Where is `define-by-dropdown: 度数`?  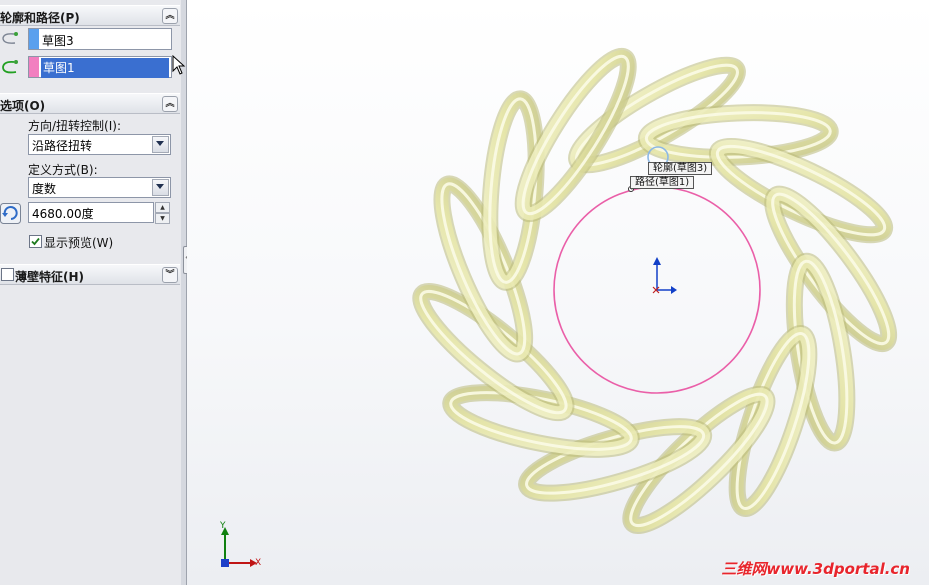 define-by-dropdown: 度数 is located at coordinates (99, 187).